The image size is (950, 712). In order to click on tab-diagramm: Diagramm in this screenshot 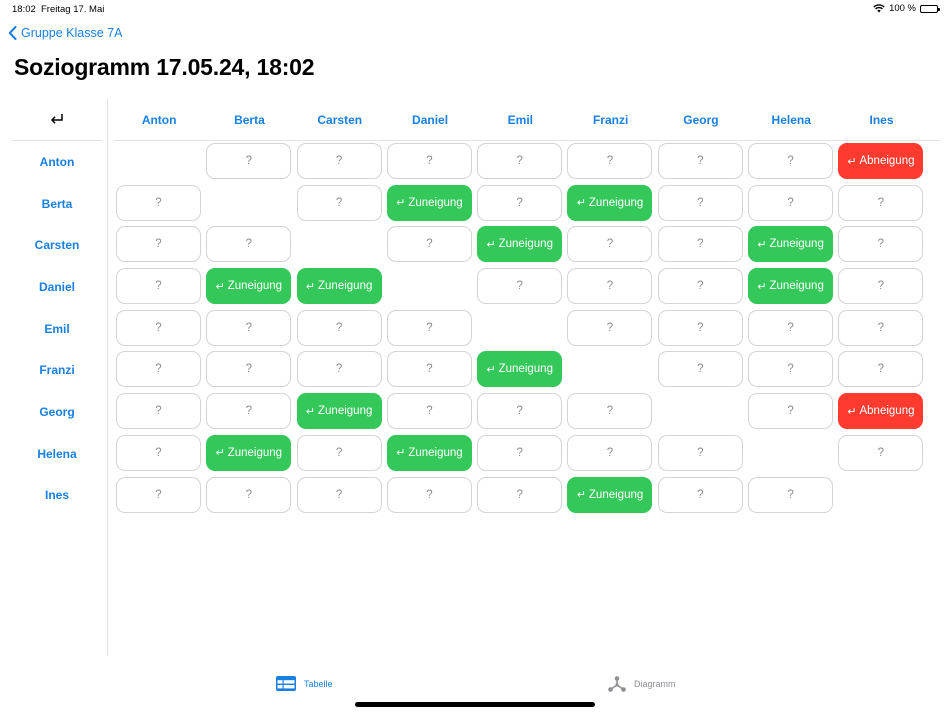, I will do `click(642, 684)`.